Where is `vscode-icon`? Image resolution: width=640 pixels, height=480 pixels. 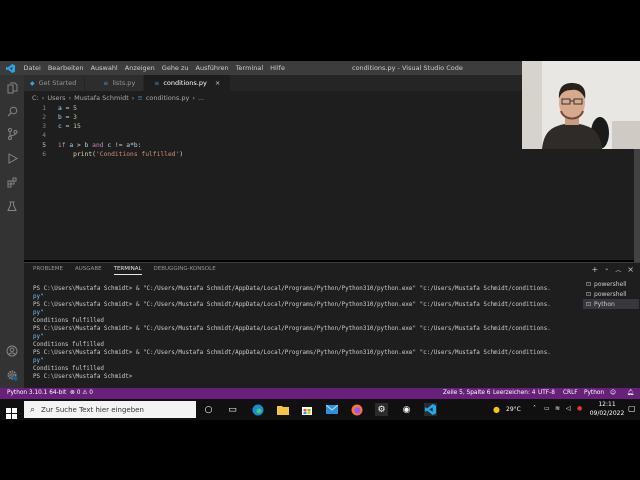
vscode-icon is located at coordinates (430, 409).